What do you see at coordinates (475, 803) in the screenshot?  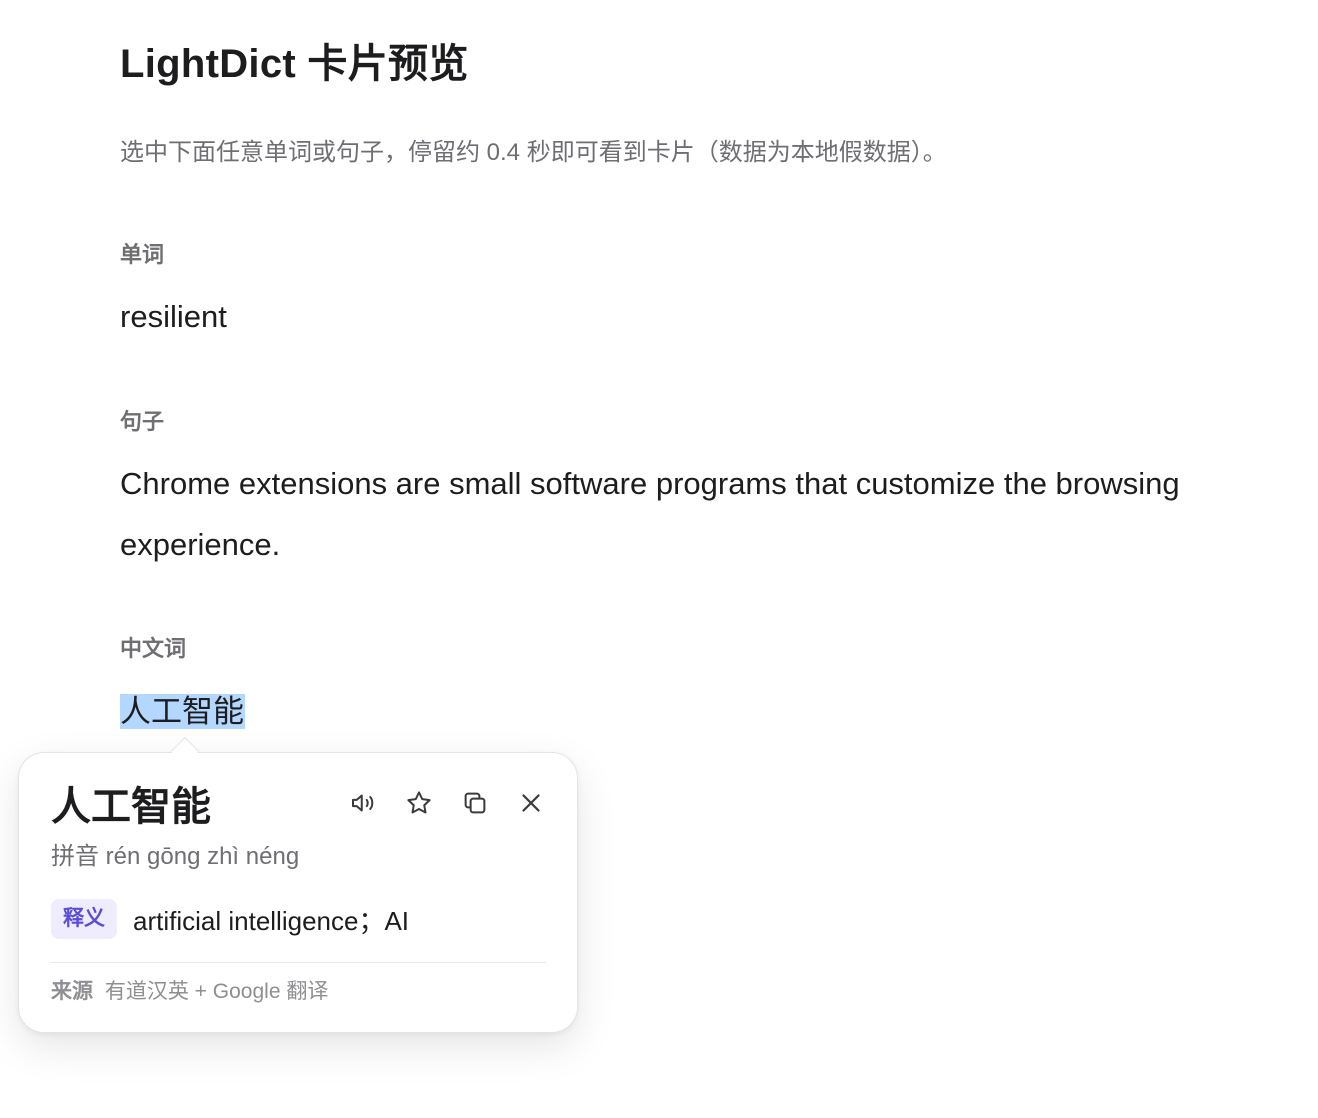 I see `copy-icon` at bounding box center [475, 803].